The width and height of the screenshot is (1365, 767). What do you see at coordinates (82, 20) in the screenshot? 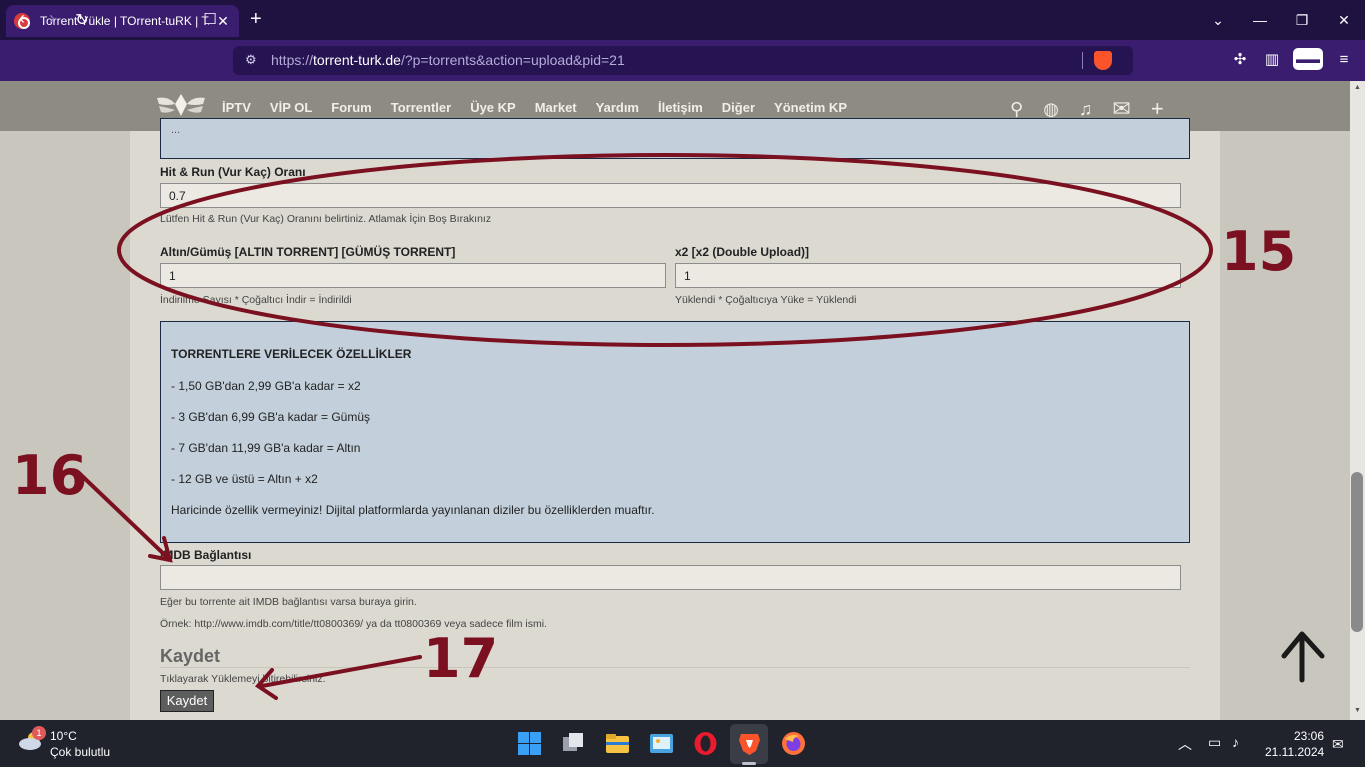
I see `reload-icon: ↻` at bounding box center [82, 20].